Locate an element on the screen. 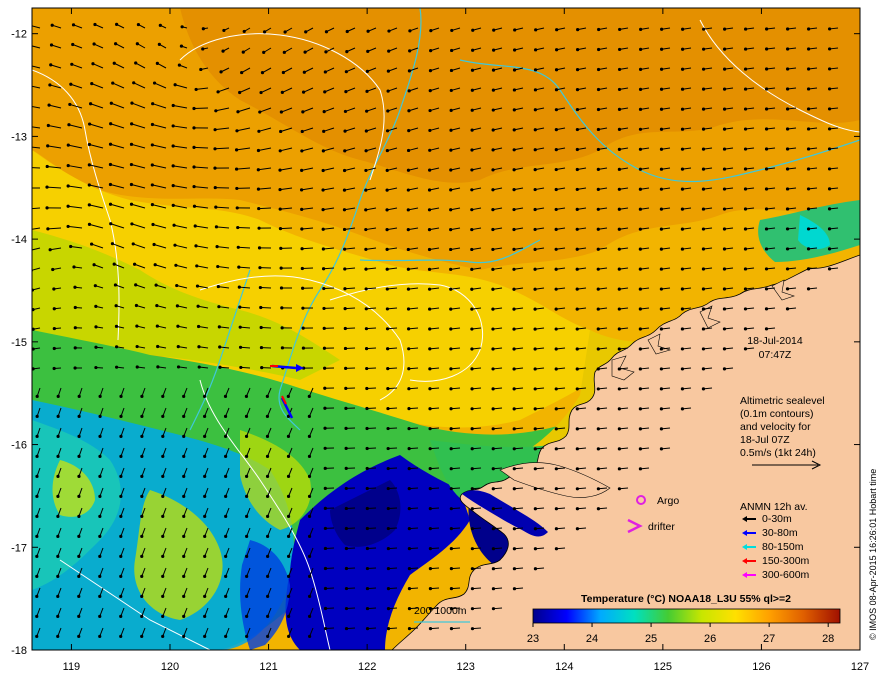 The width and height of the screenshot is (880, 680). y-tick-label: -12 is located at coordinates (19, 35).